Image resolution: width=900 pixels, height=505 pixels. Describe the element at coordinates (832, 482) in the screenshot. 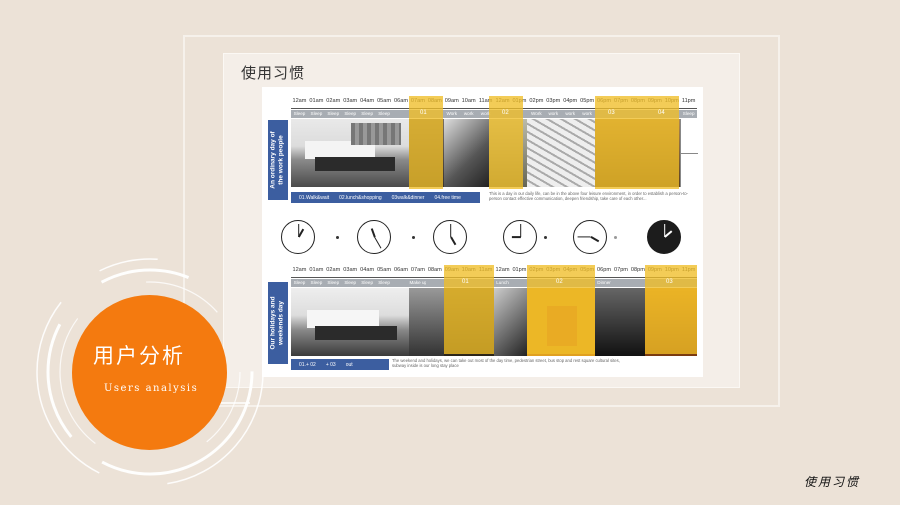

I see `footer-signature-text: 使用习惯` at that location.